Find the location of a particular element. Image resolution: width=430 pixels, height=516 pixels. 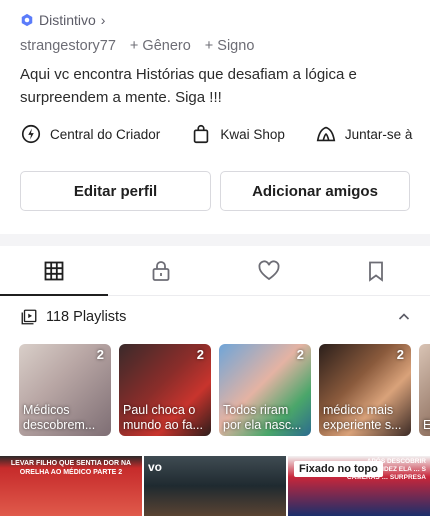

username: strangestory77 is located at coordinates (68, 46).